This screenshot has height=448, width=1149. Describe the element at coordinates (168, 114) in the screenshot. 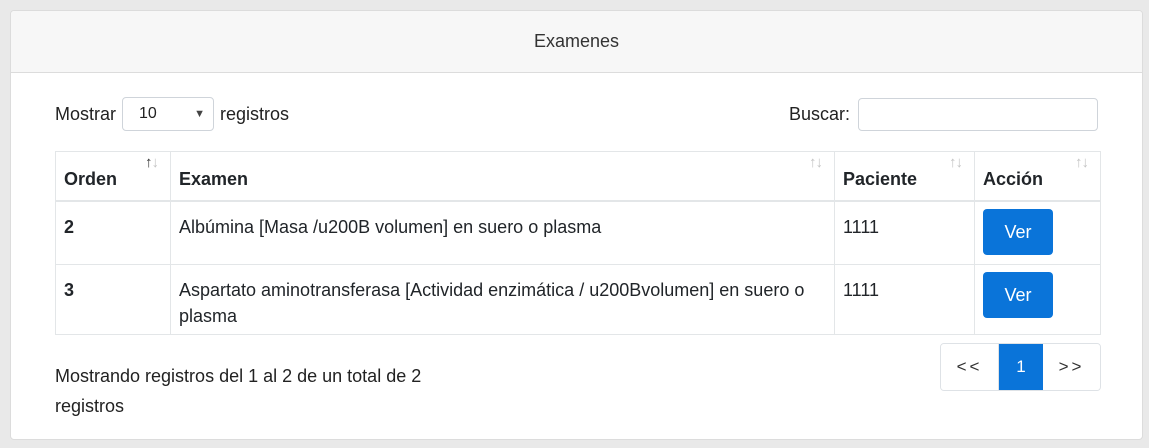

I see `length-select: 10 ▼` at that location.